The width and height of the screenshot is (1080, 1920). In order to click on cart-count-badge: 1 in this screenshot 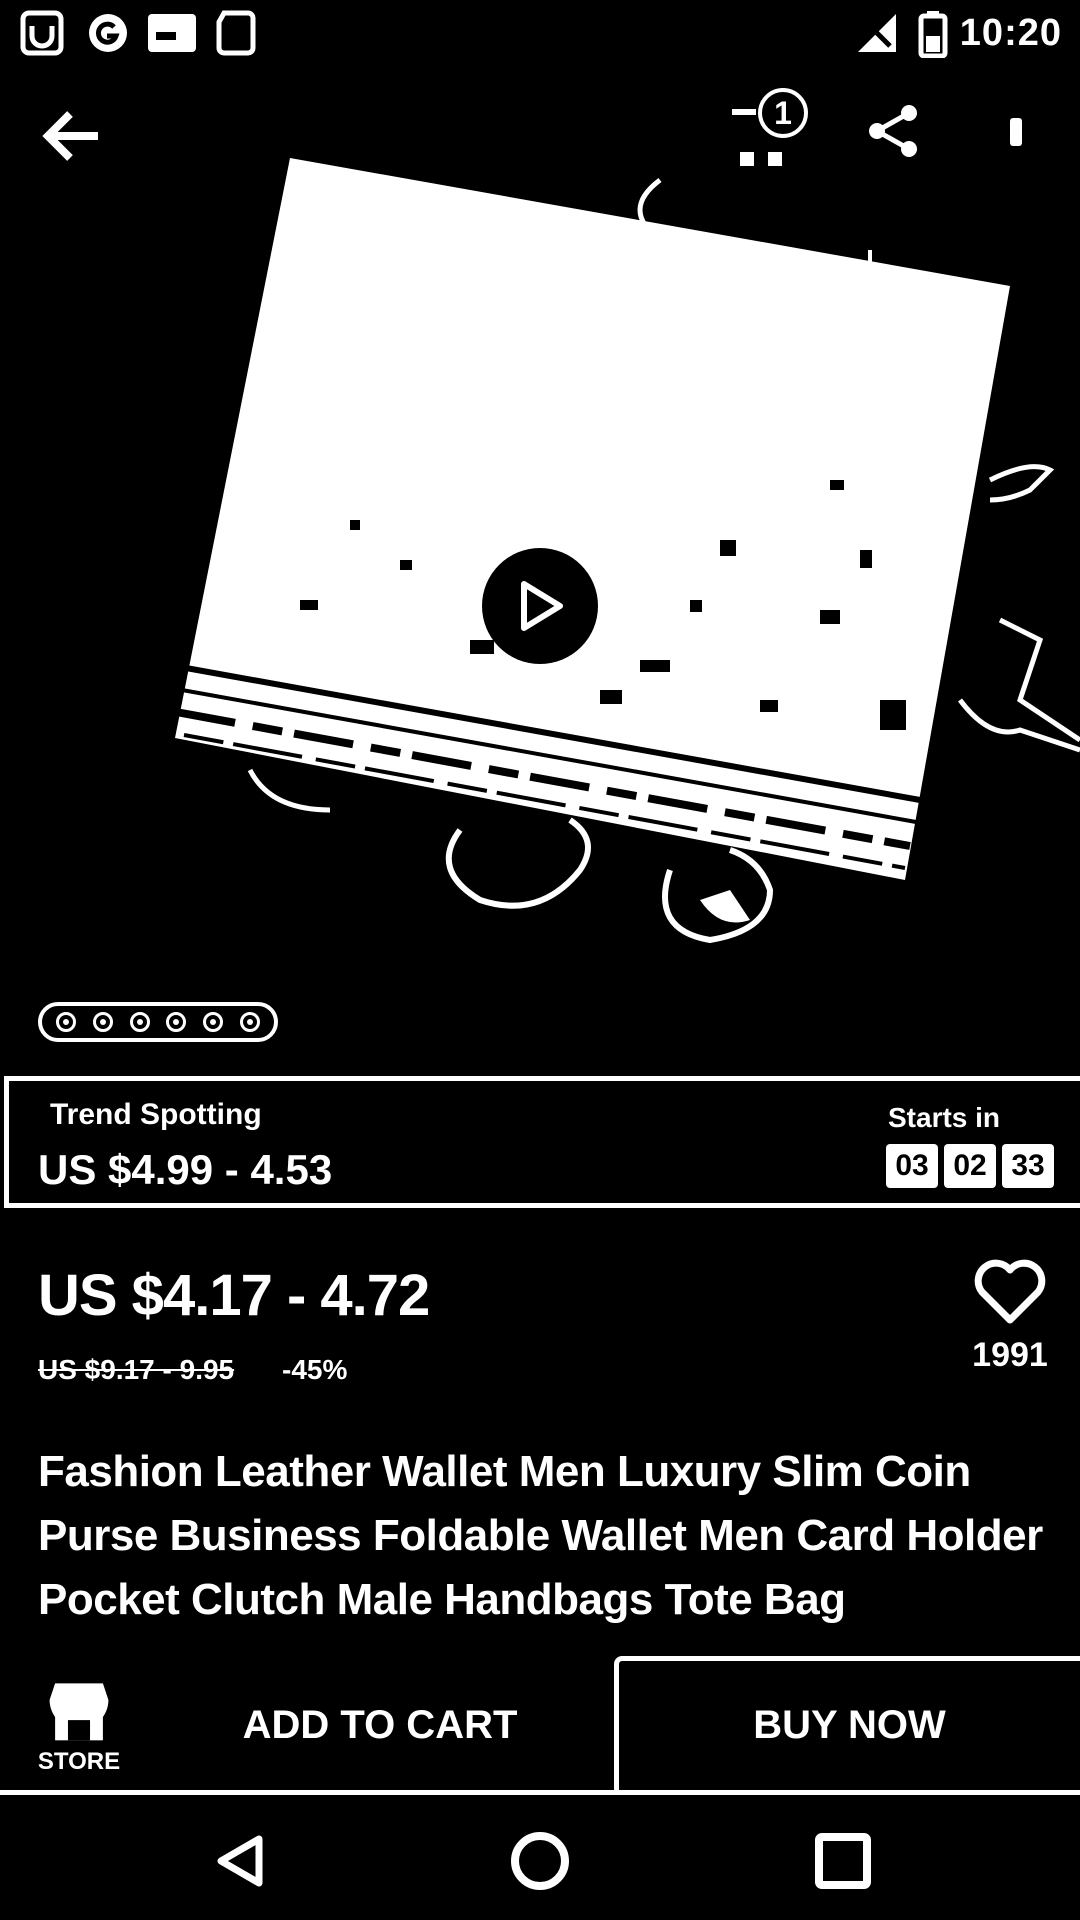, I will do `click(783, 113)`.